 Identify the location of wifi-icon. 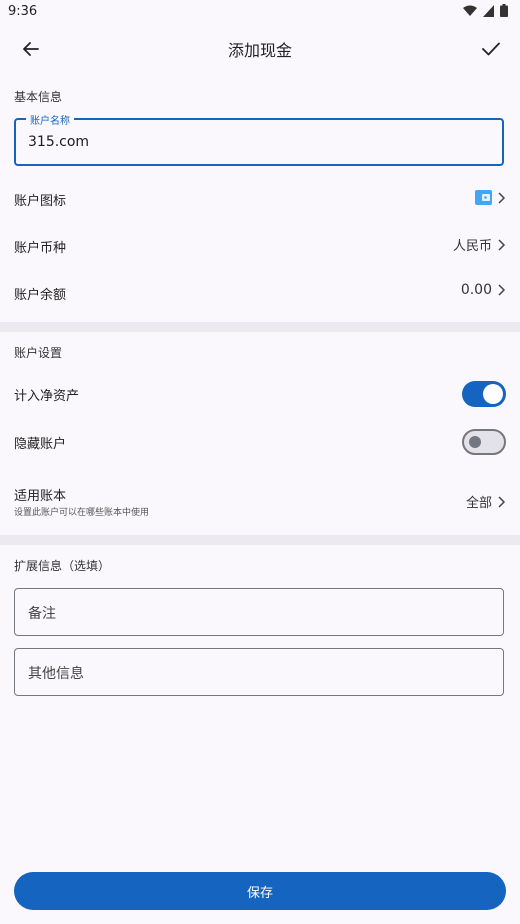
(470, 10).